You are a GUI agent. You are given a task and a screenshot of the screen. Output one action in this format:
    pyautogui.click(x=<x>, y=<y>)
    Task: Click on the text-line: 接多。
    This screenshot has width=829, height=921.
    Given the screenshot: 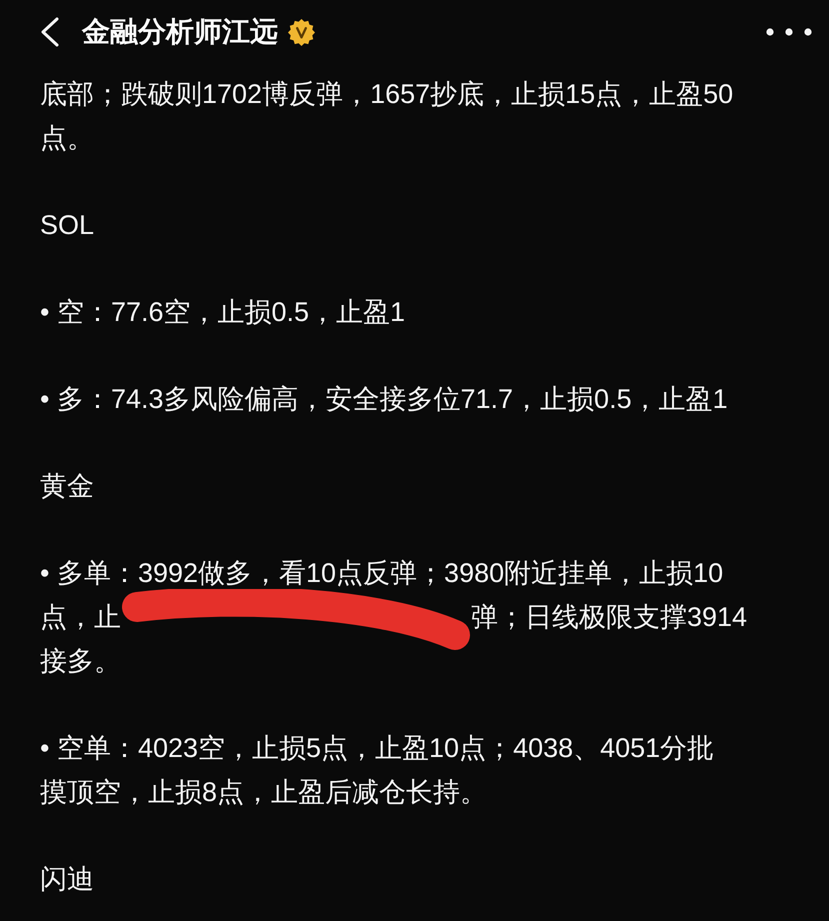 What is the action you would take?
    pyautogui.click(x=80, y=661)
    